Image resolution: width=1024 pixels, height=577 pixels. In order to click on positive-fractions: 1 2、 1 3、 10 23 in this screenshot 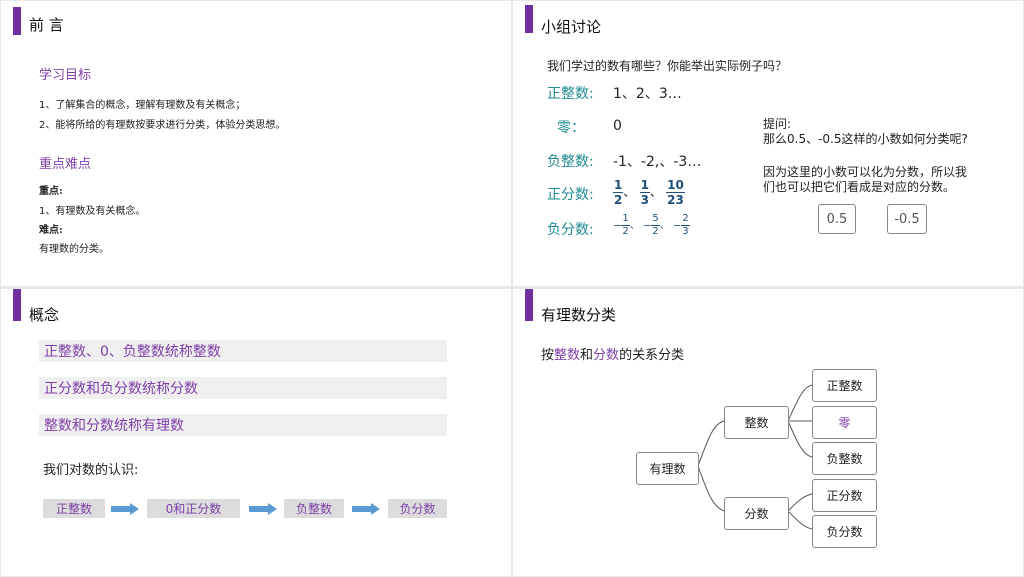, I will do `click(649, 192)`.